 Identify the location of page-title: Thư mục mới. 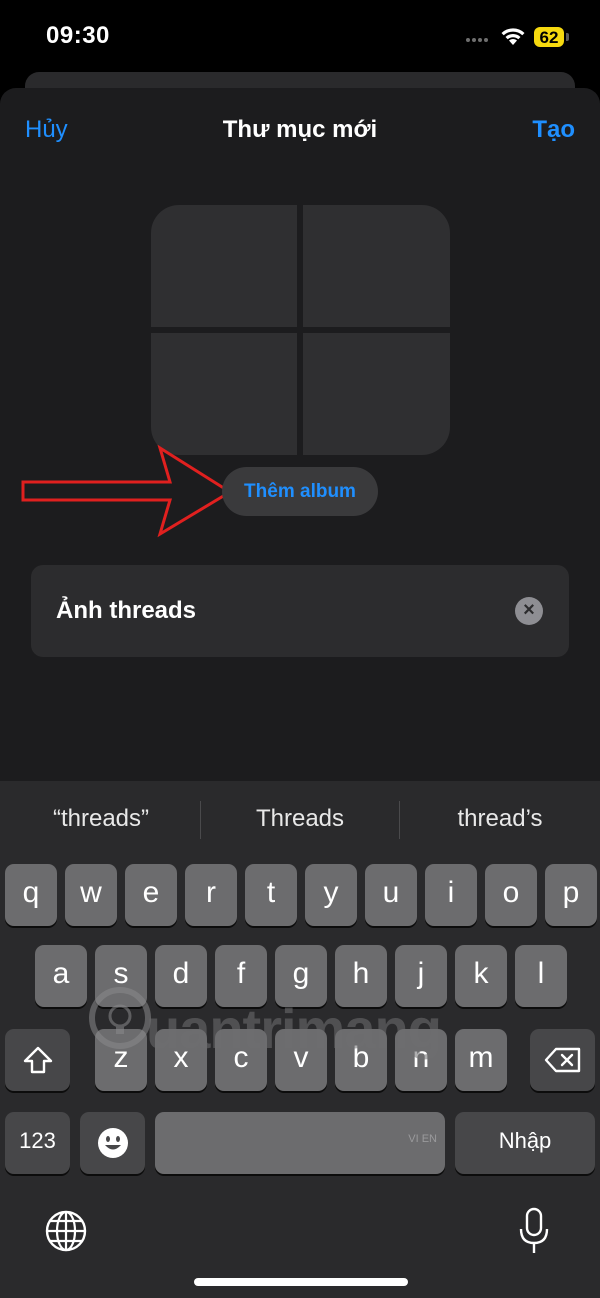
(300, 129).